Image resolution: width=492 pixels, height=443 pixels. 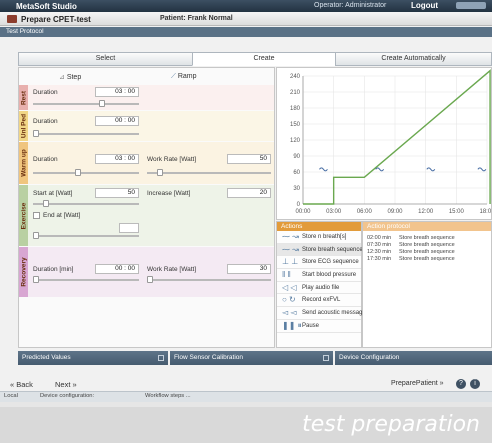 I want to click on unloaded-duration-slider, so click(x=86, y=133).